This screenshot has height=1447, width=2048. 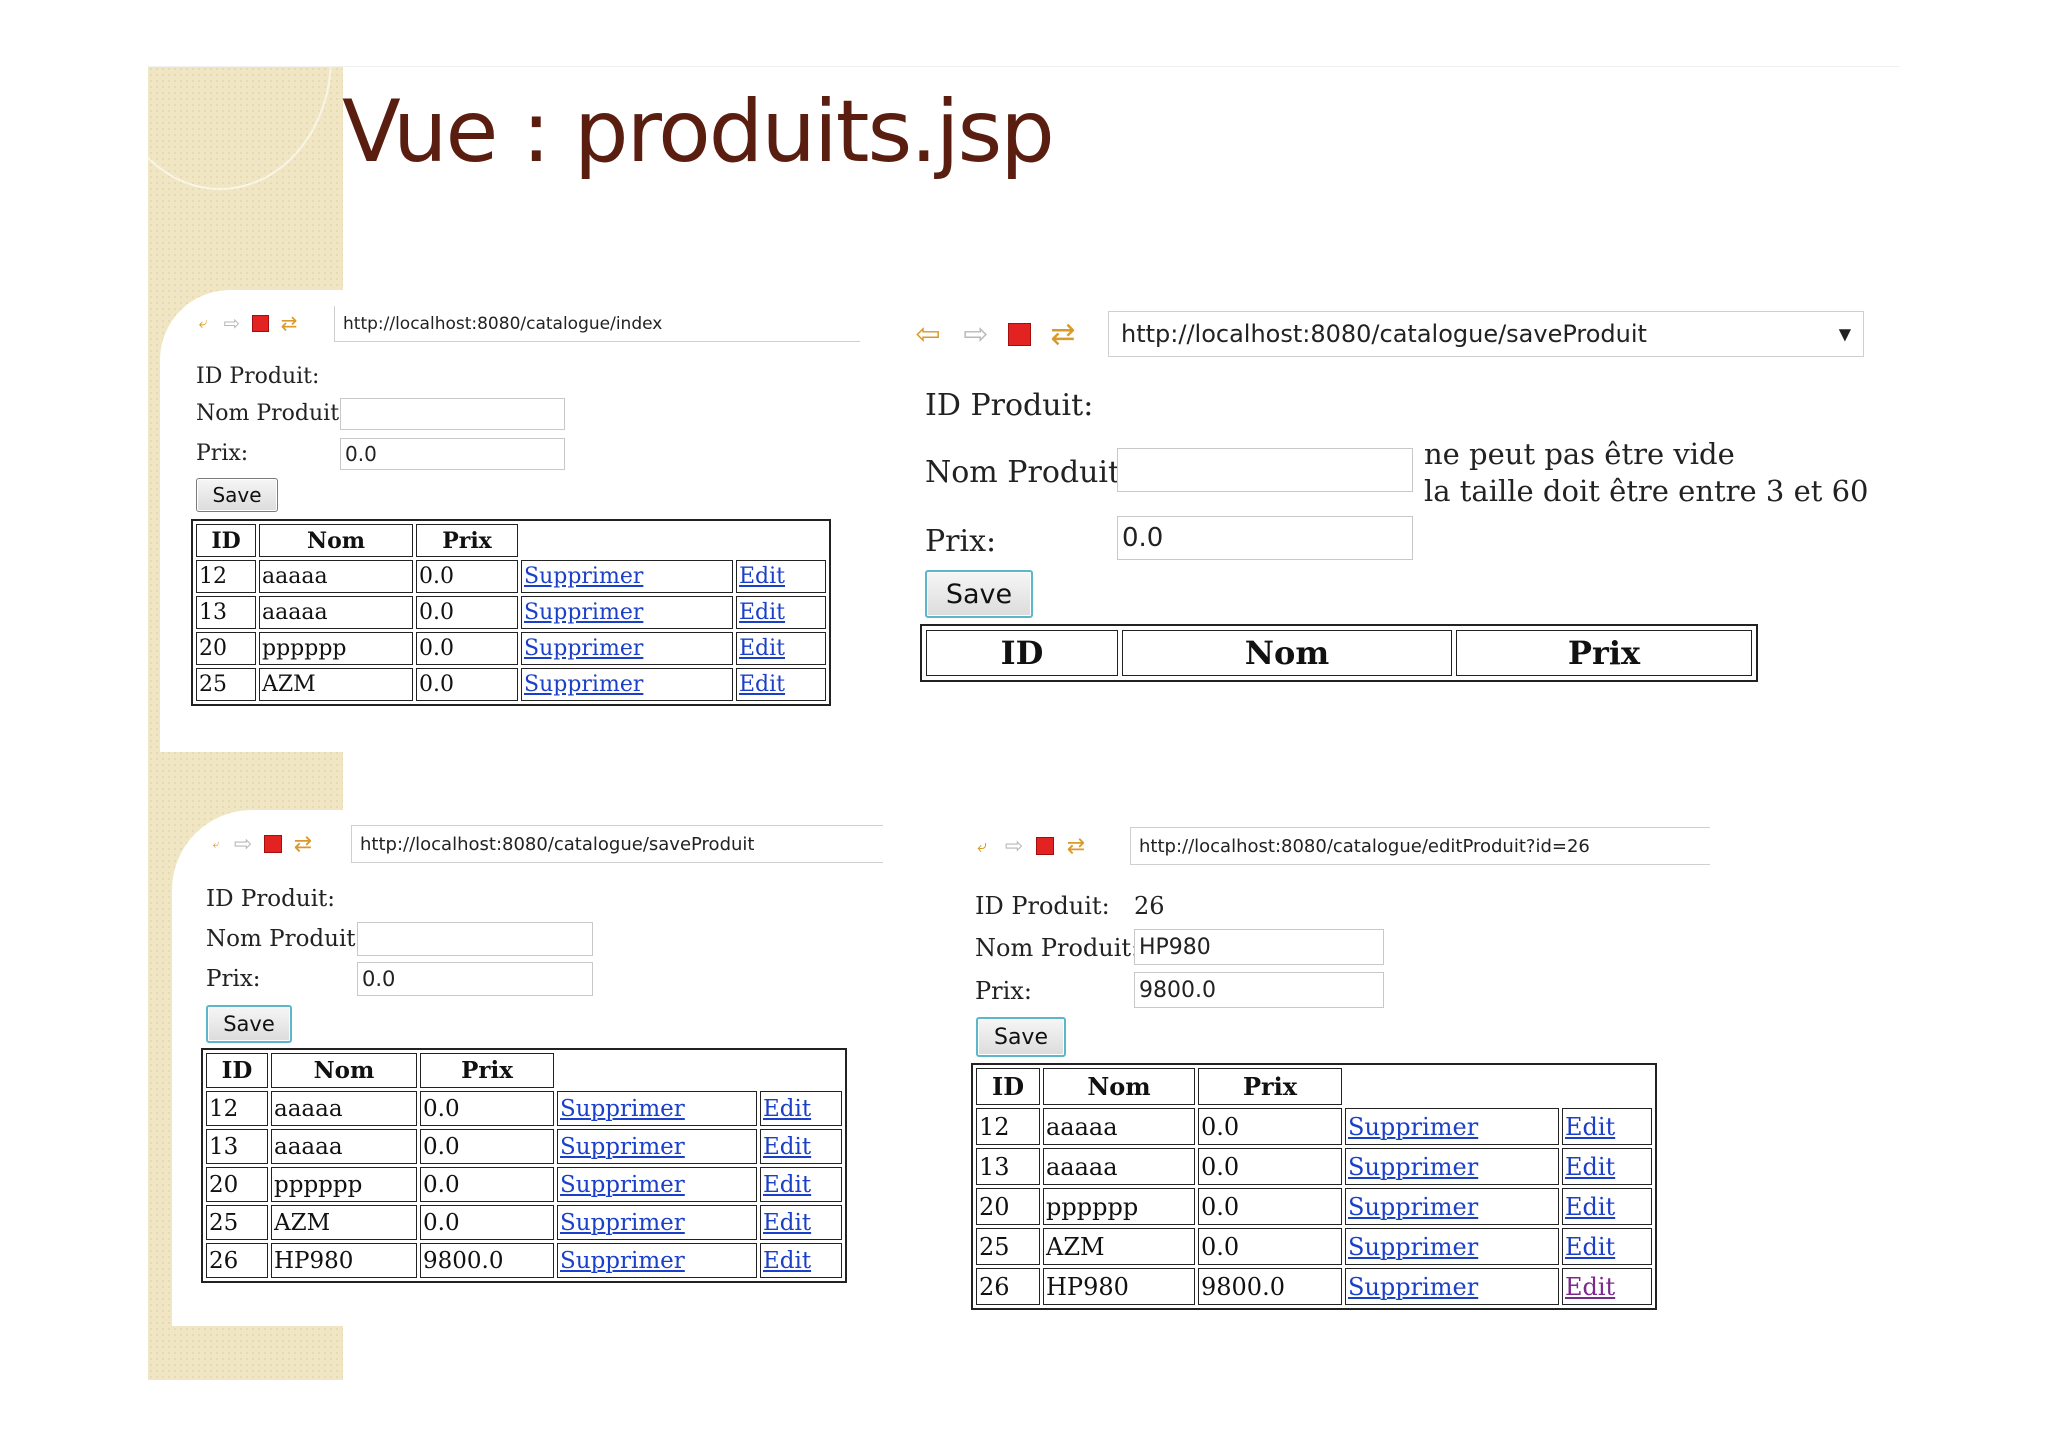 I want to click on id-produit-value: 26, so click(x=1149, y=906).